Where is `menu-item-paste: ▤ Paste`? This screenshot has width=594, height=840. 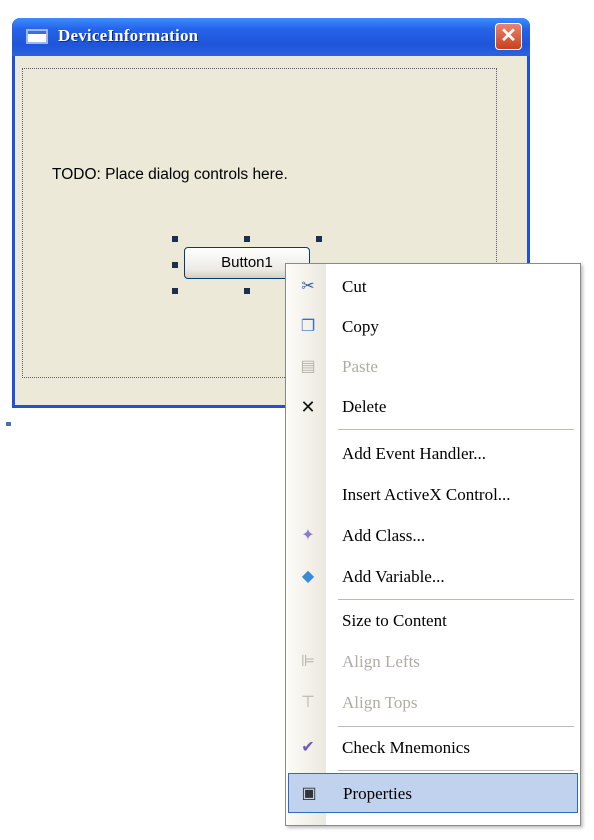 menu-item-paste: ▤ Paste is located at coordinates (433, 367).